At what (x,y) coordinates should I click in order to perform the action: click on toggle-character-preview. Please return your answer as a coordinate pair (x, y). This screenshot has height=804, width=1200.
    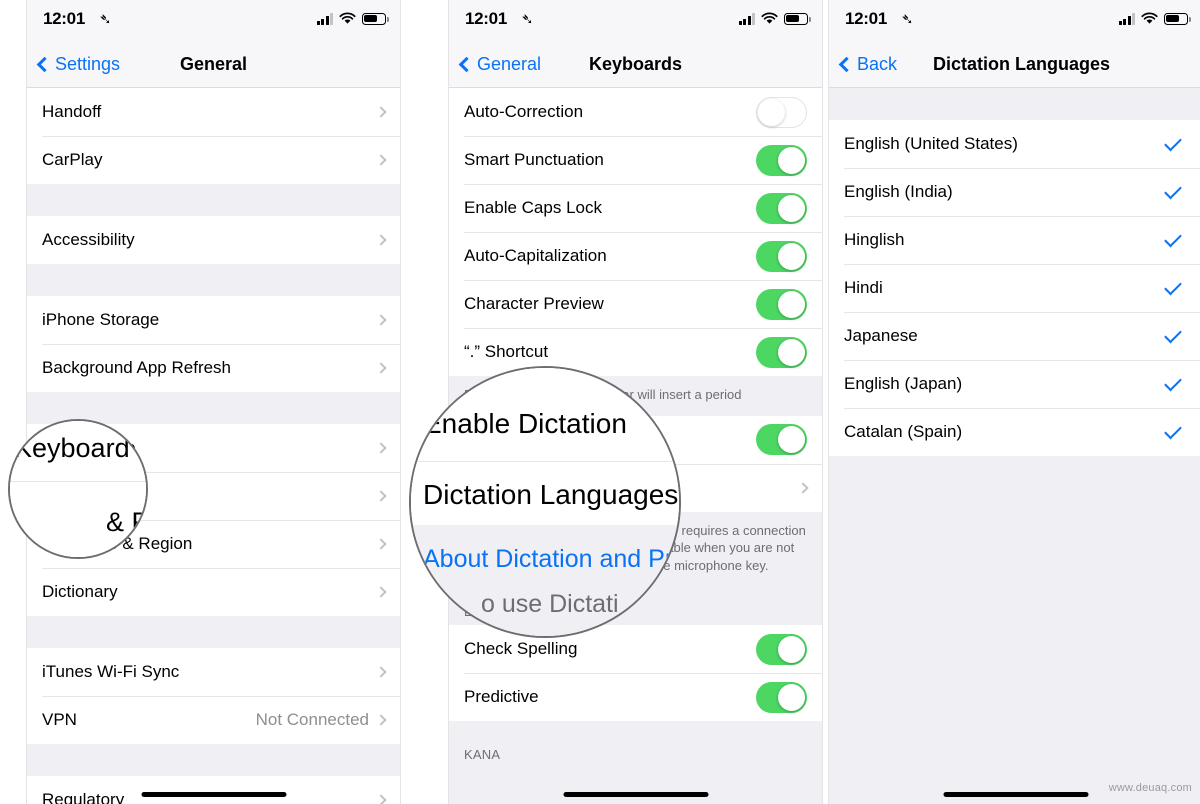
    Looking at the image, I should click on (781, 304).